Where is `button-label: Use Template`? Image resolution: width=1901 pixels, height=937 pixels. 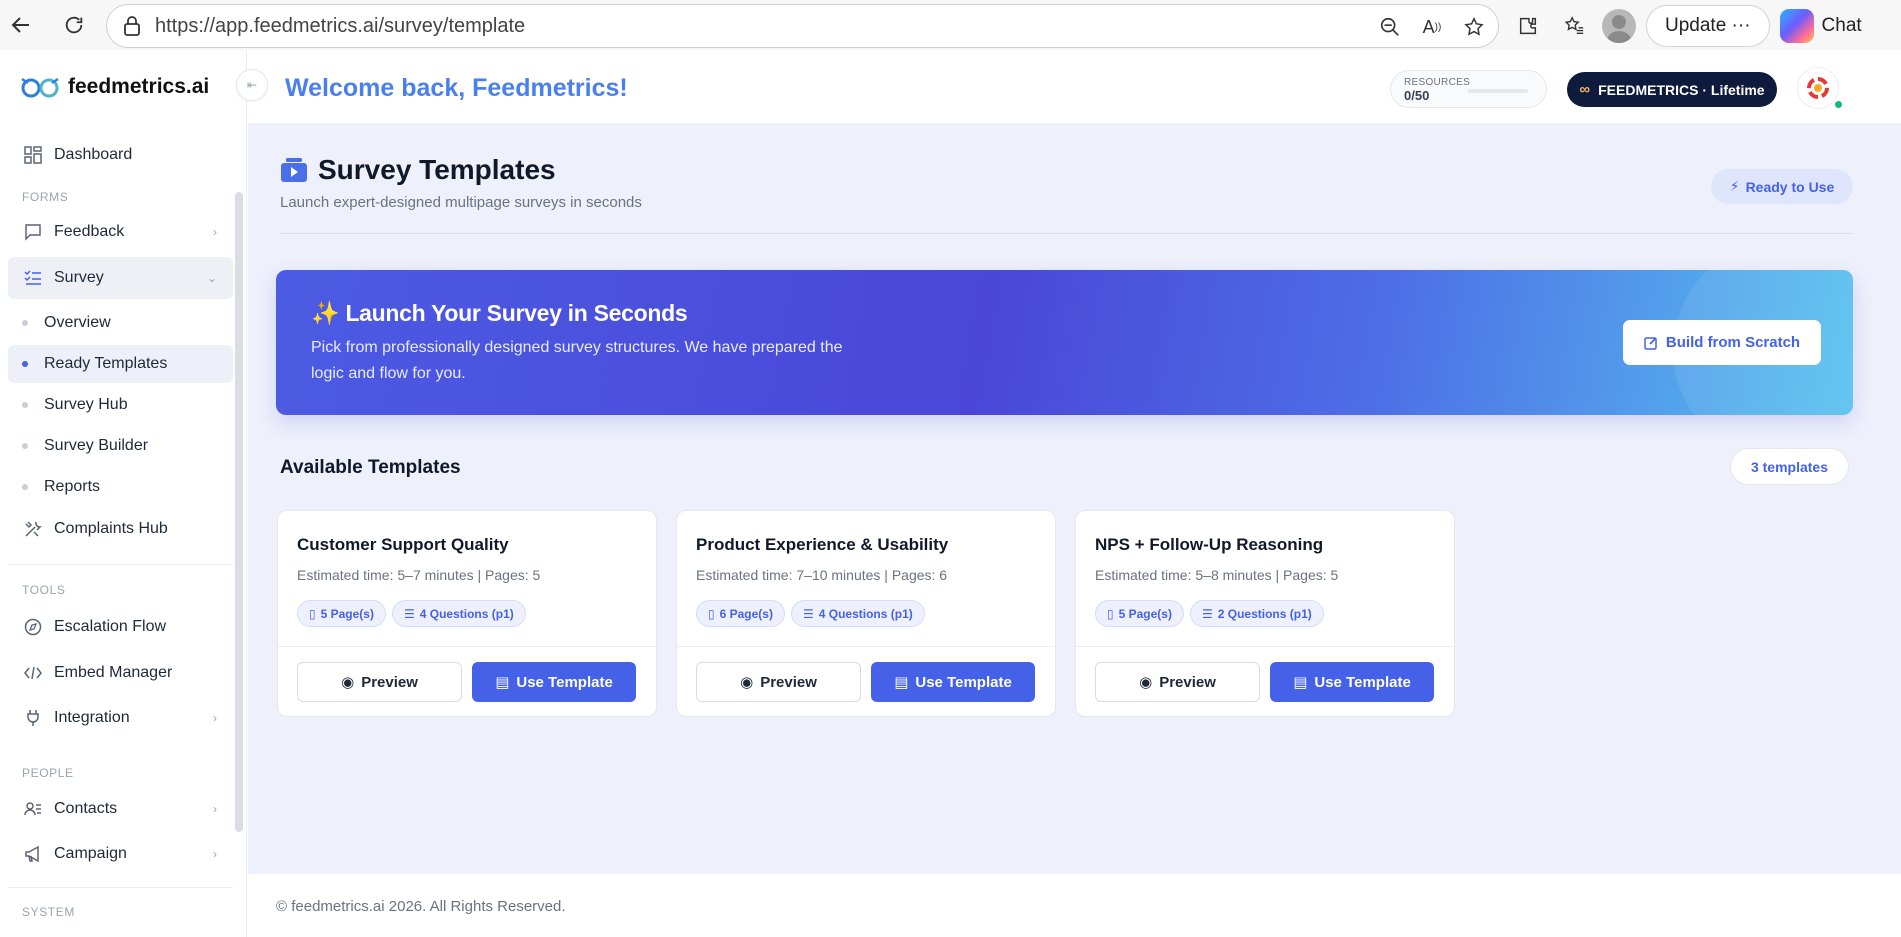
button-label: Use Template is located at coordinates (564, 682).